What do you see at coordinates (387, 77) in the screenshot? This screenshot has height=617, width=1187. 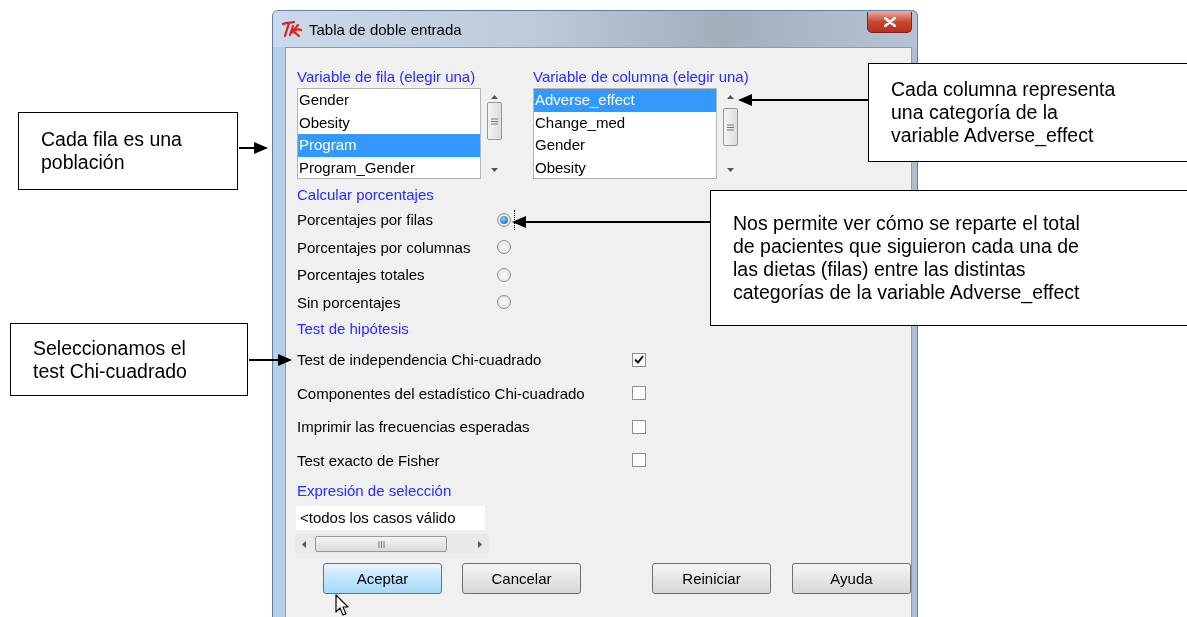 I see `listbox-label: Variable de fila (elegir una)` at bounding box center [387, 77].